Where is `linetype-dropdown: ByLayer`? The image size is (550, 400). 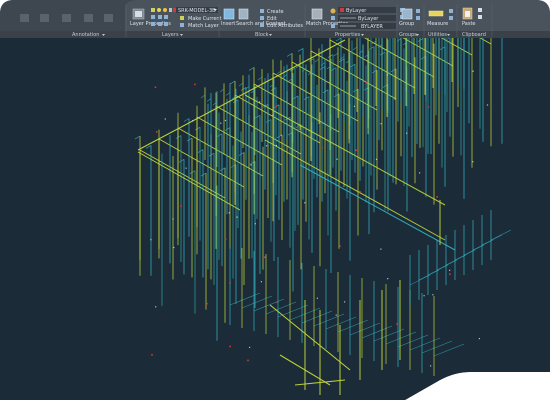 linetype-dropdown: ByLayer is located at coordinates (363, 18).